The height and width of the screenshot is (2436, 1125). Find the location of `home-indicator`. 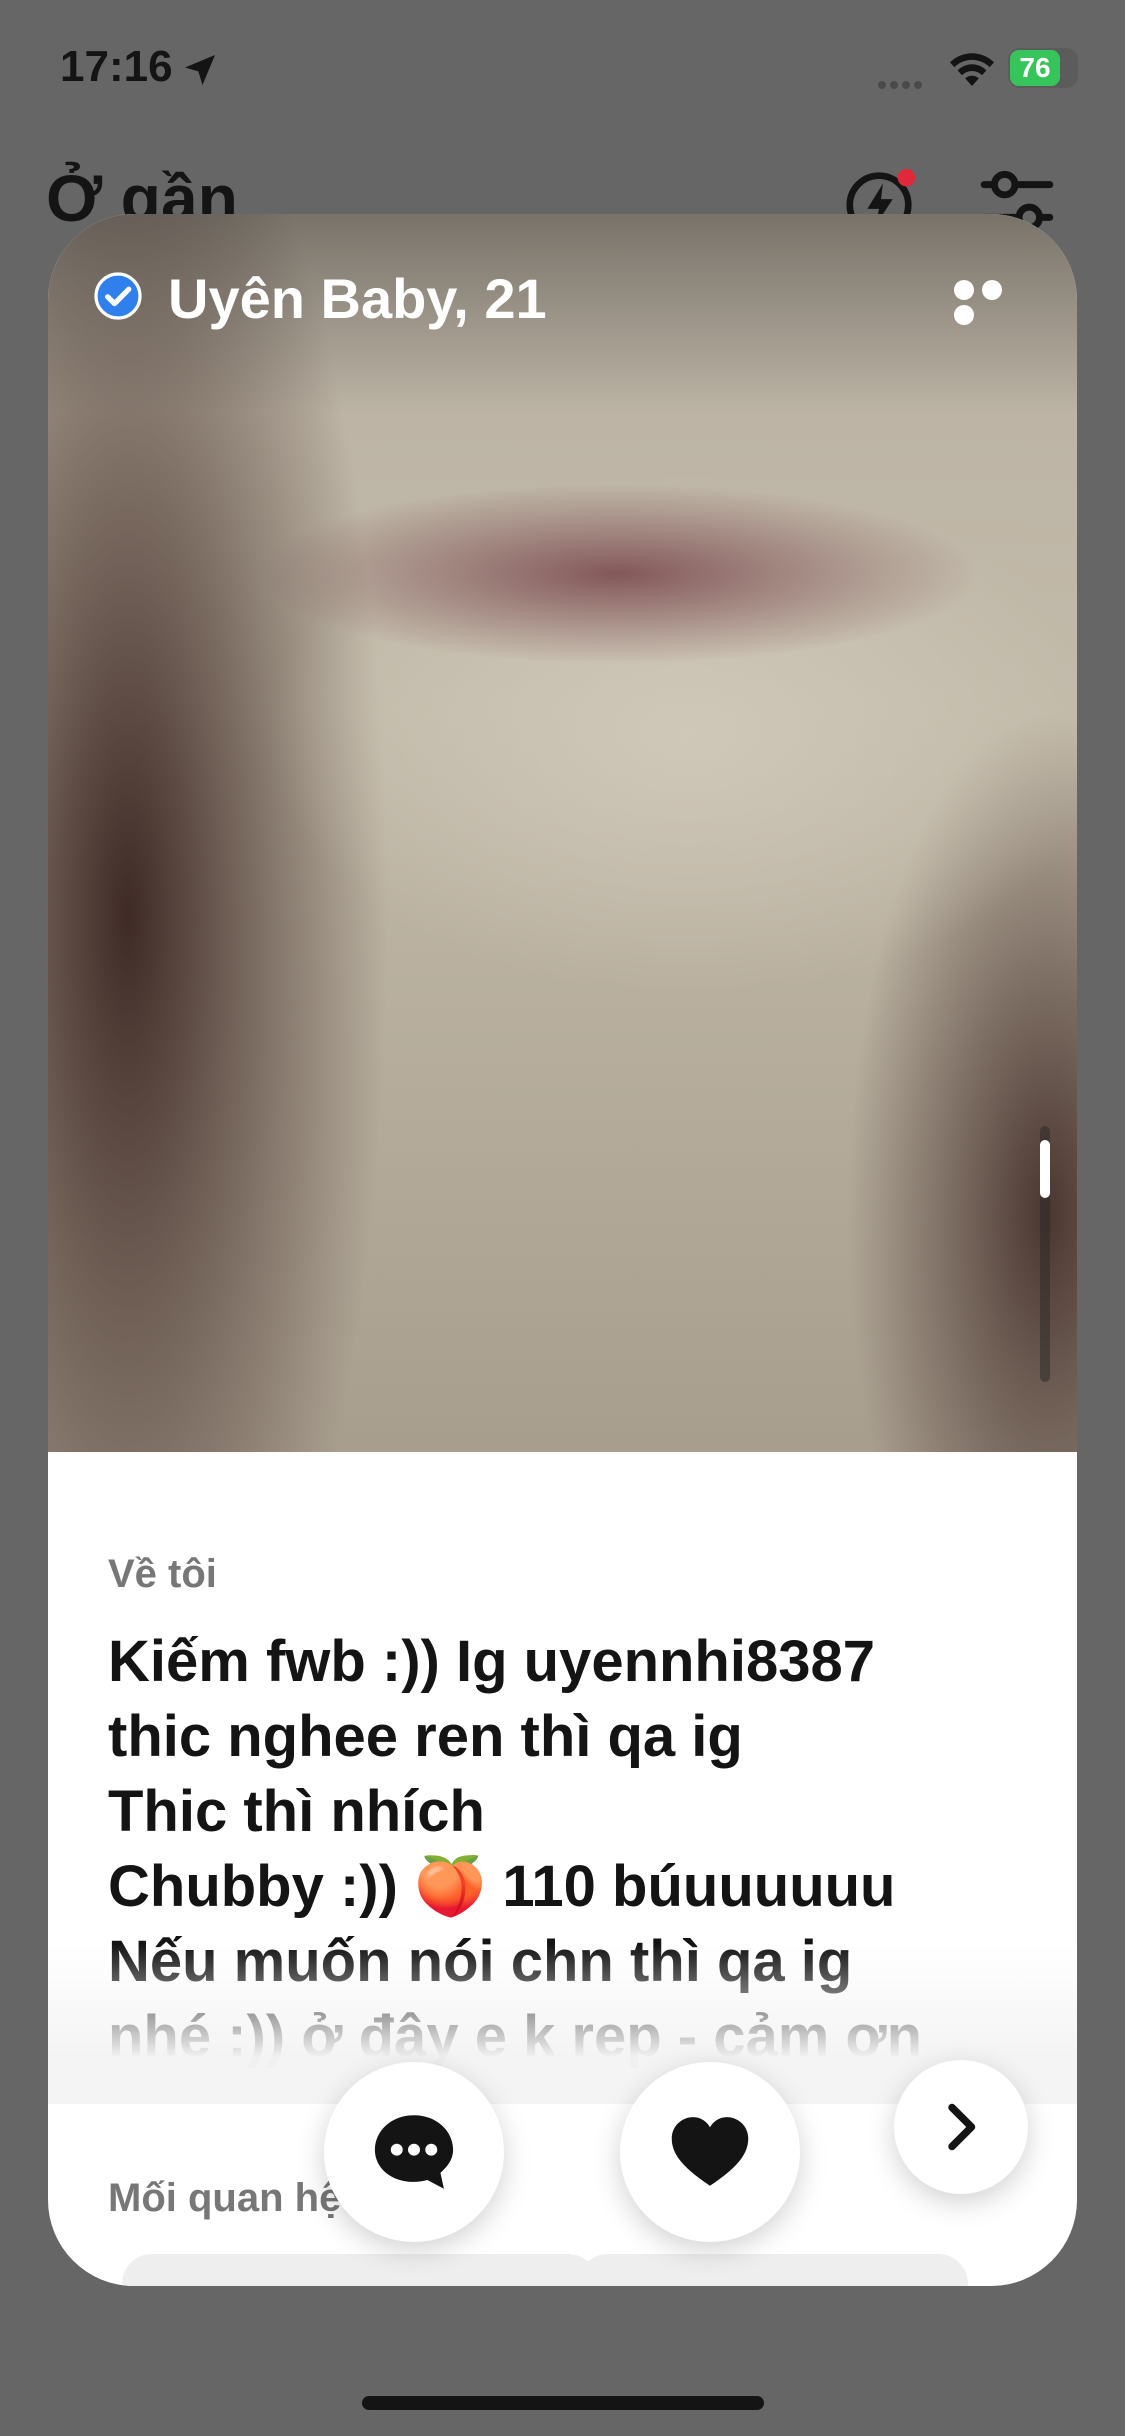

home-indicator is located at coordinates (563, 2403).